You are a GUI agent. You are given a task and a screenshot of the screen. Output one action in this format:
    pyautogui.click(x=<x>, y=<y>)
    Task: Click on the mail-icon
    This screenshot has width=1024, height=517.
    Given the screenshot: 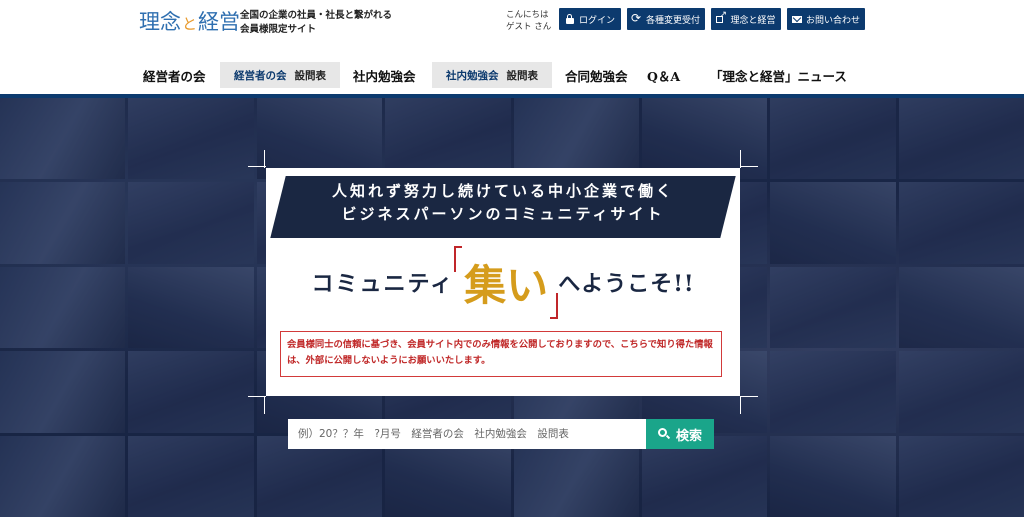 What is the action you would take?
    pyautogui.click(x=796, y=19)
    